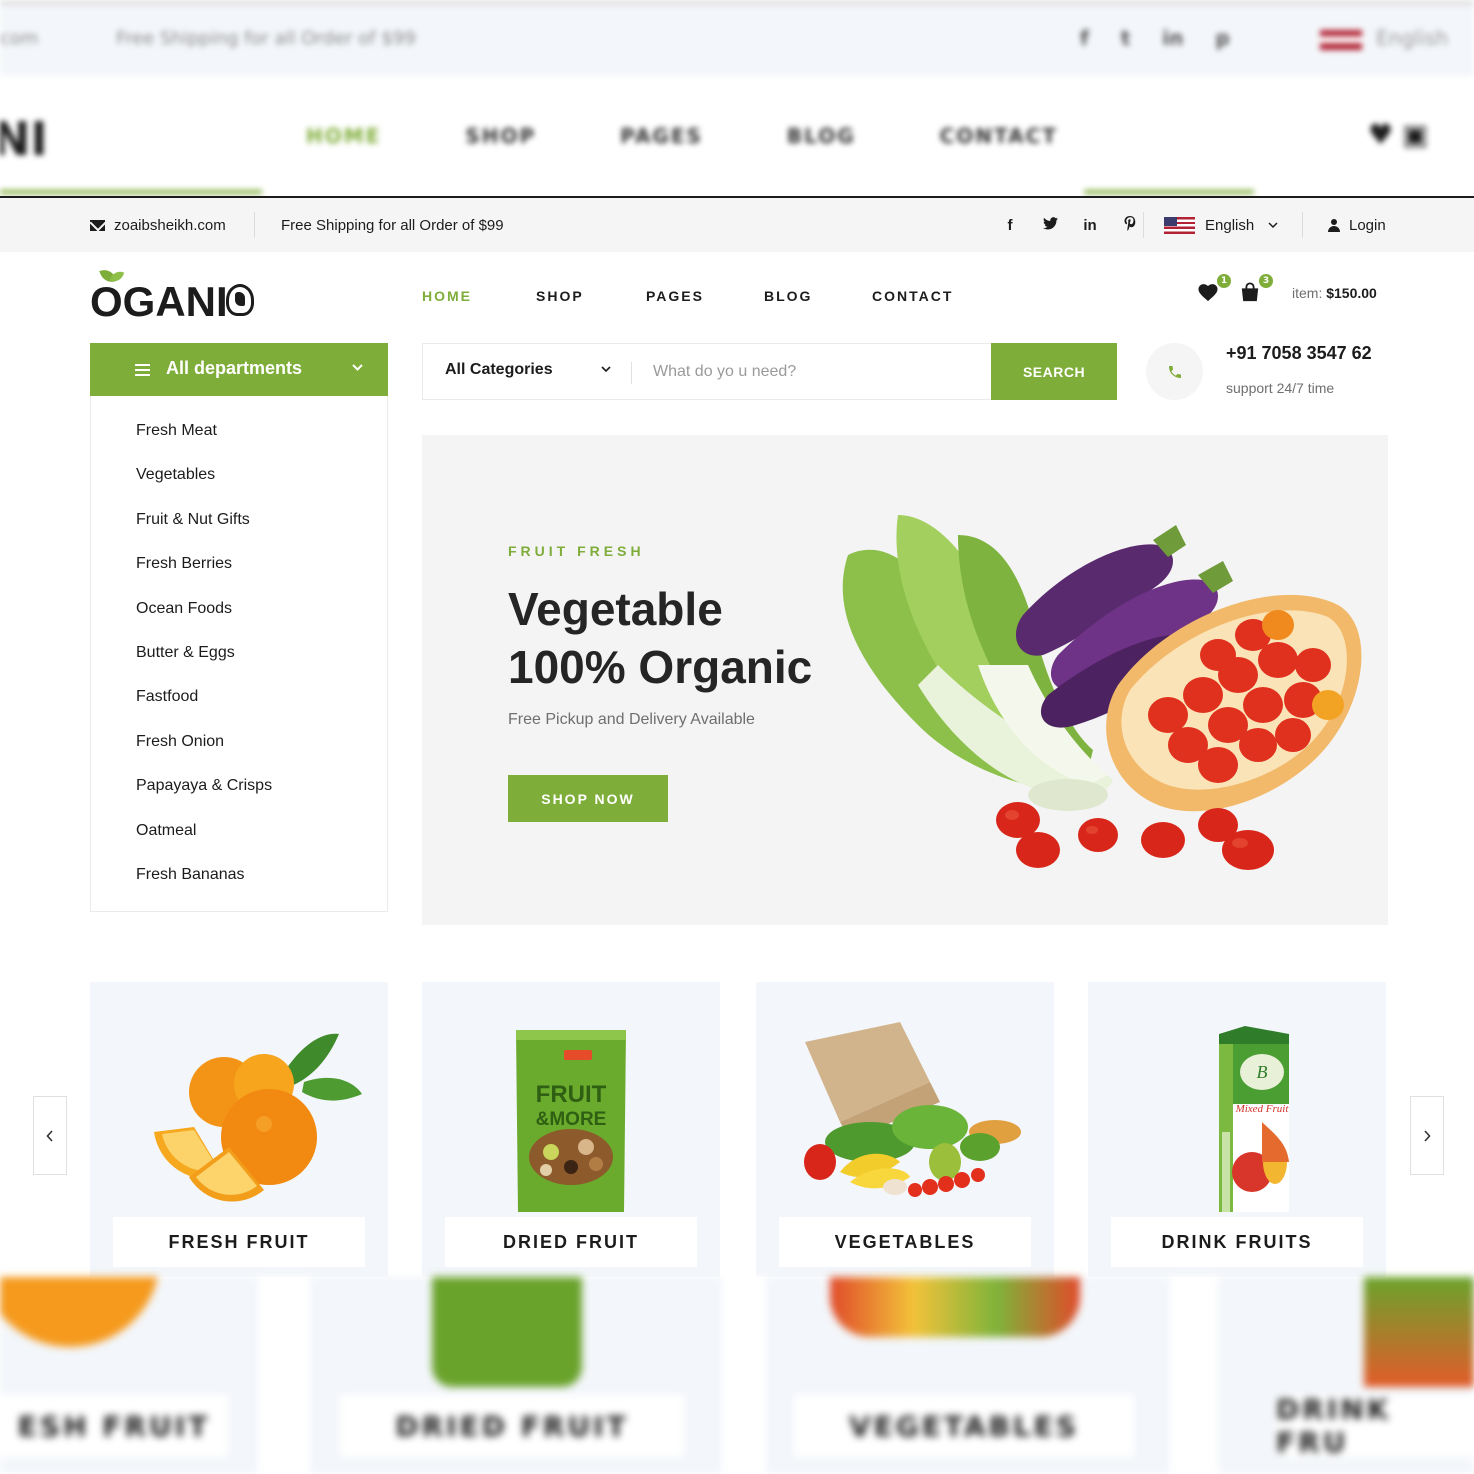  Describe the element at coordinates (239, 697) in the screenshot. I see `department-item: Fastfood` at that location.